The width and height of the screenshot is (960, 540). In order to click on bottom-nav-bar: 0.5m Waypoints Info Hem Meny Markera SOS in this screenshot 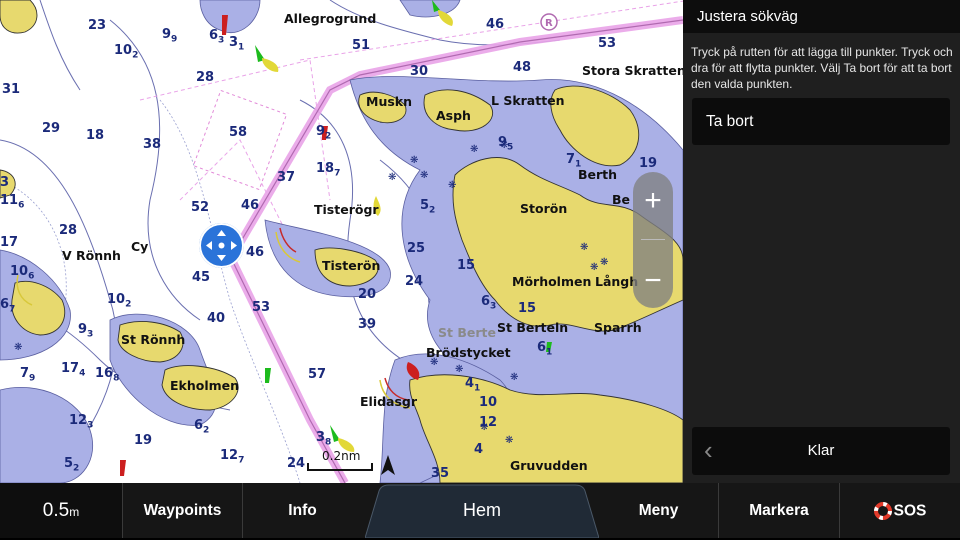, I will do `click(480, 510)`.